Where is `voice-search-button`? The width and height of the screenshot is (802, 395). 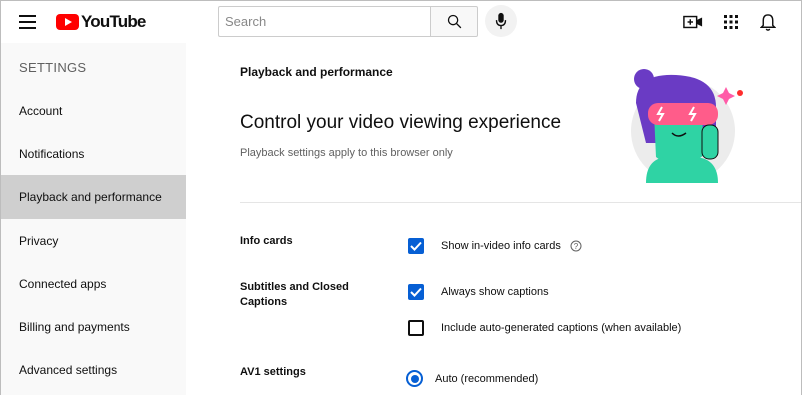
voice-search-button is located at coordinates (501, 21).